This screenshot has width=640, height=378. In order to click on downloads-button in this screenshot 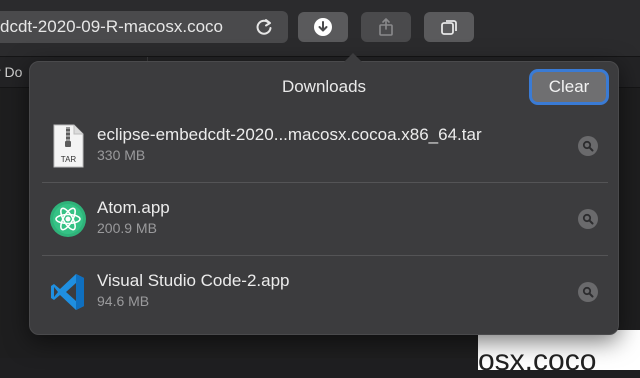, I will do `click(323, 27)`.